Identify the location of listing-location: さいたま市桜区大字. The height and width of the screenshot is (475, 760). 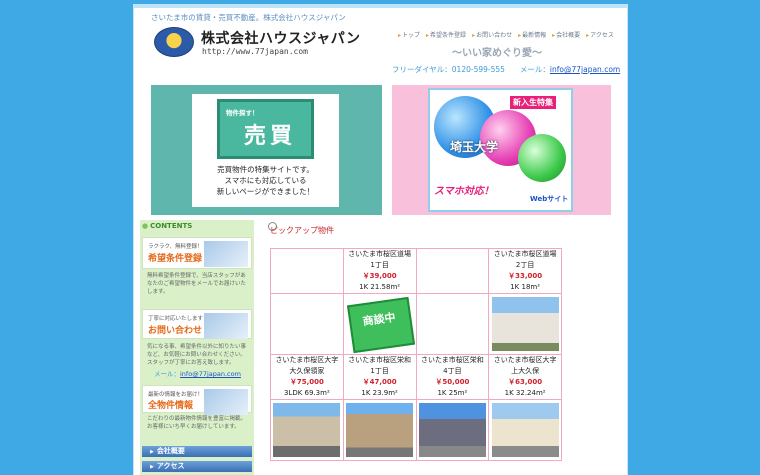
(307, 360).